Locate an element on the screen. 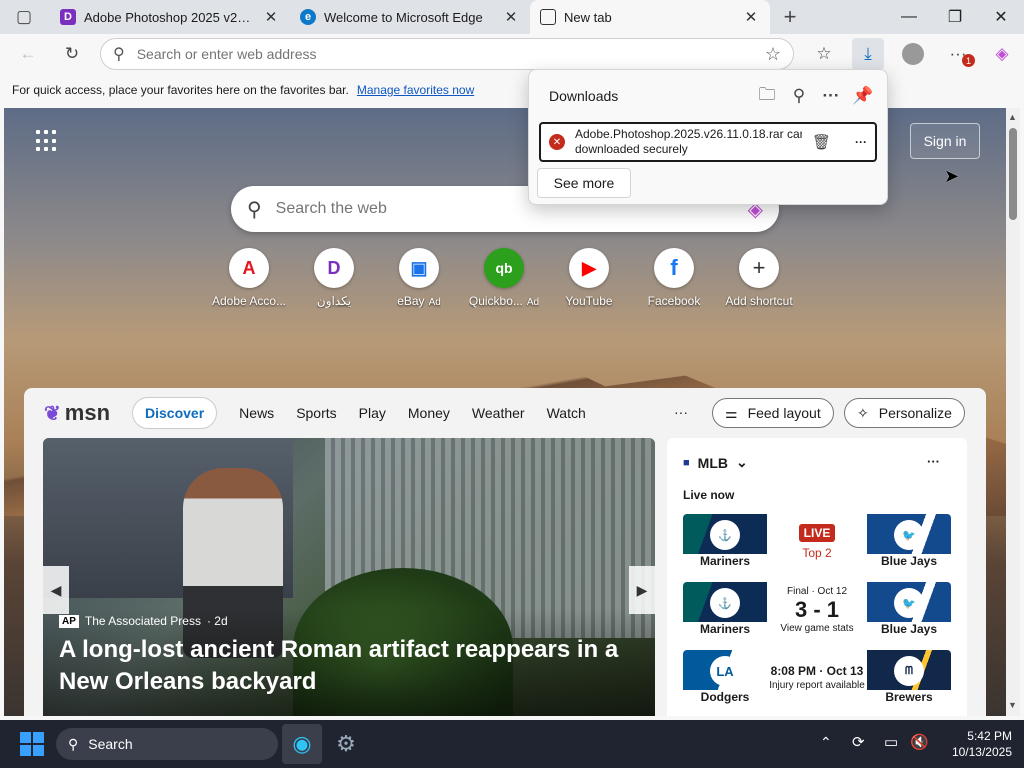  windows-start-icon is located at coordinates (32, 744).